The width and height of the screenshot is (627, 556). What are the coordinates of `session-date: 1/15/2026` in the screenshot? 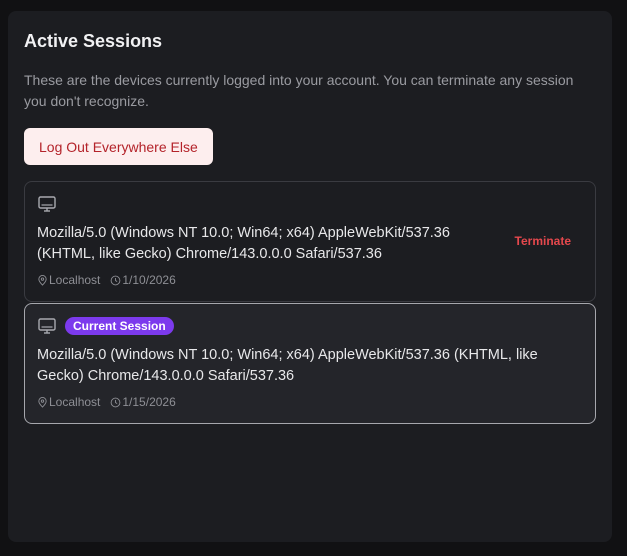 It's located at (143, 402).